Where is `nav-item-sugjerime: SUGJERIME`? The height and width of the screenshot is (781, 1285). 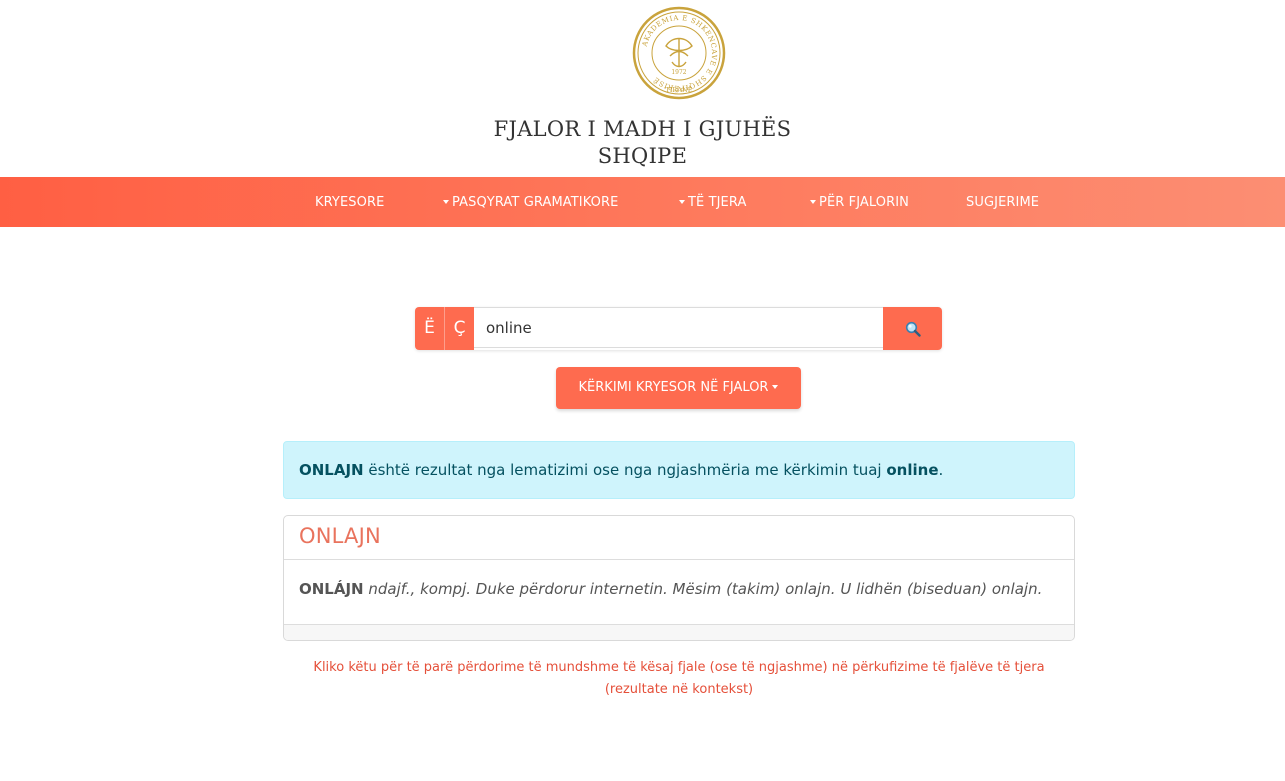 nav-item-sugjerime: SUGJERIME is located at coordinates (1002, 202).